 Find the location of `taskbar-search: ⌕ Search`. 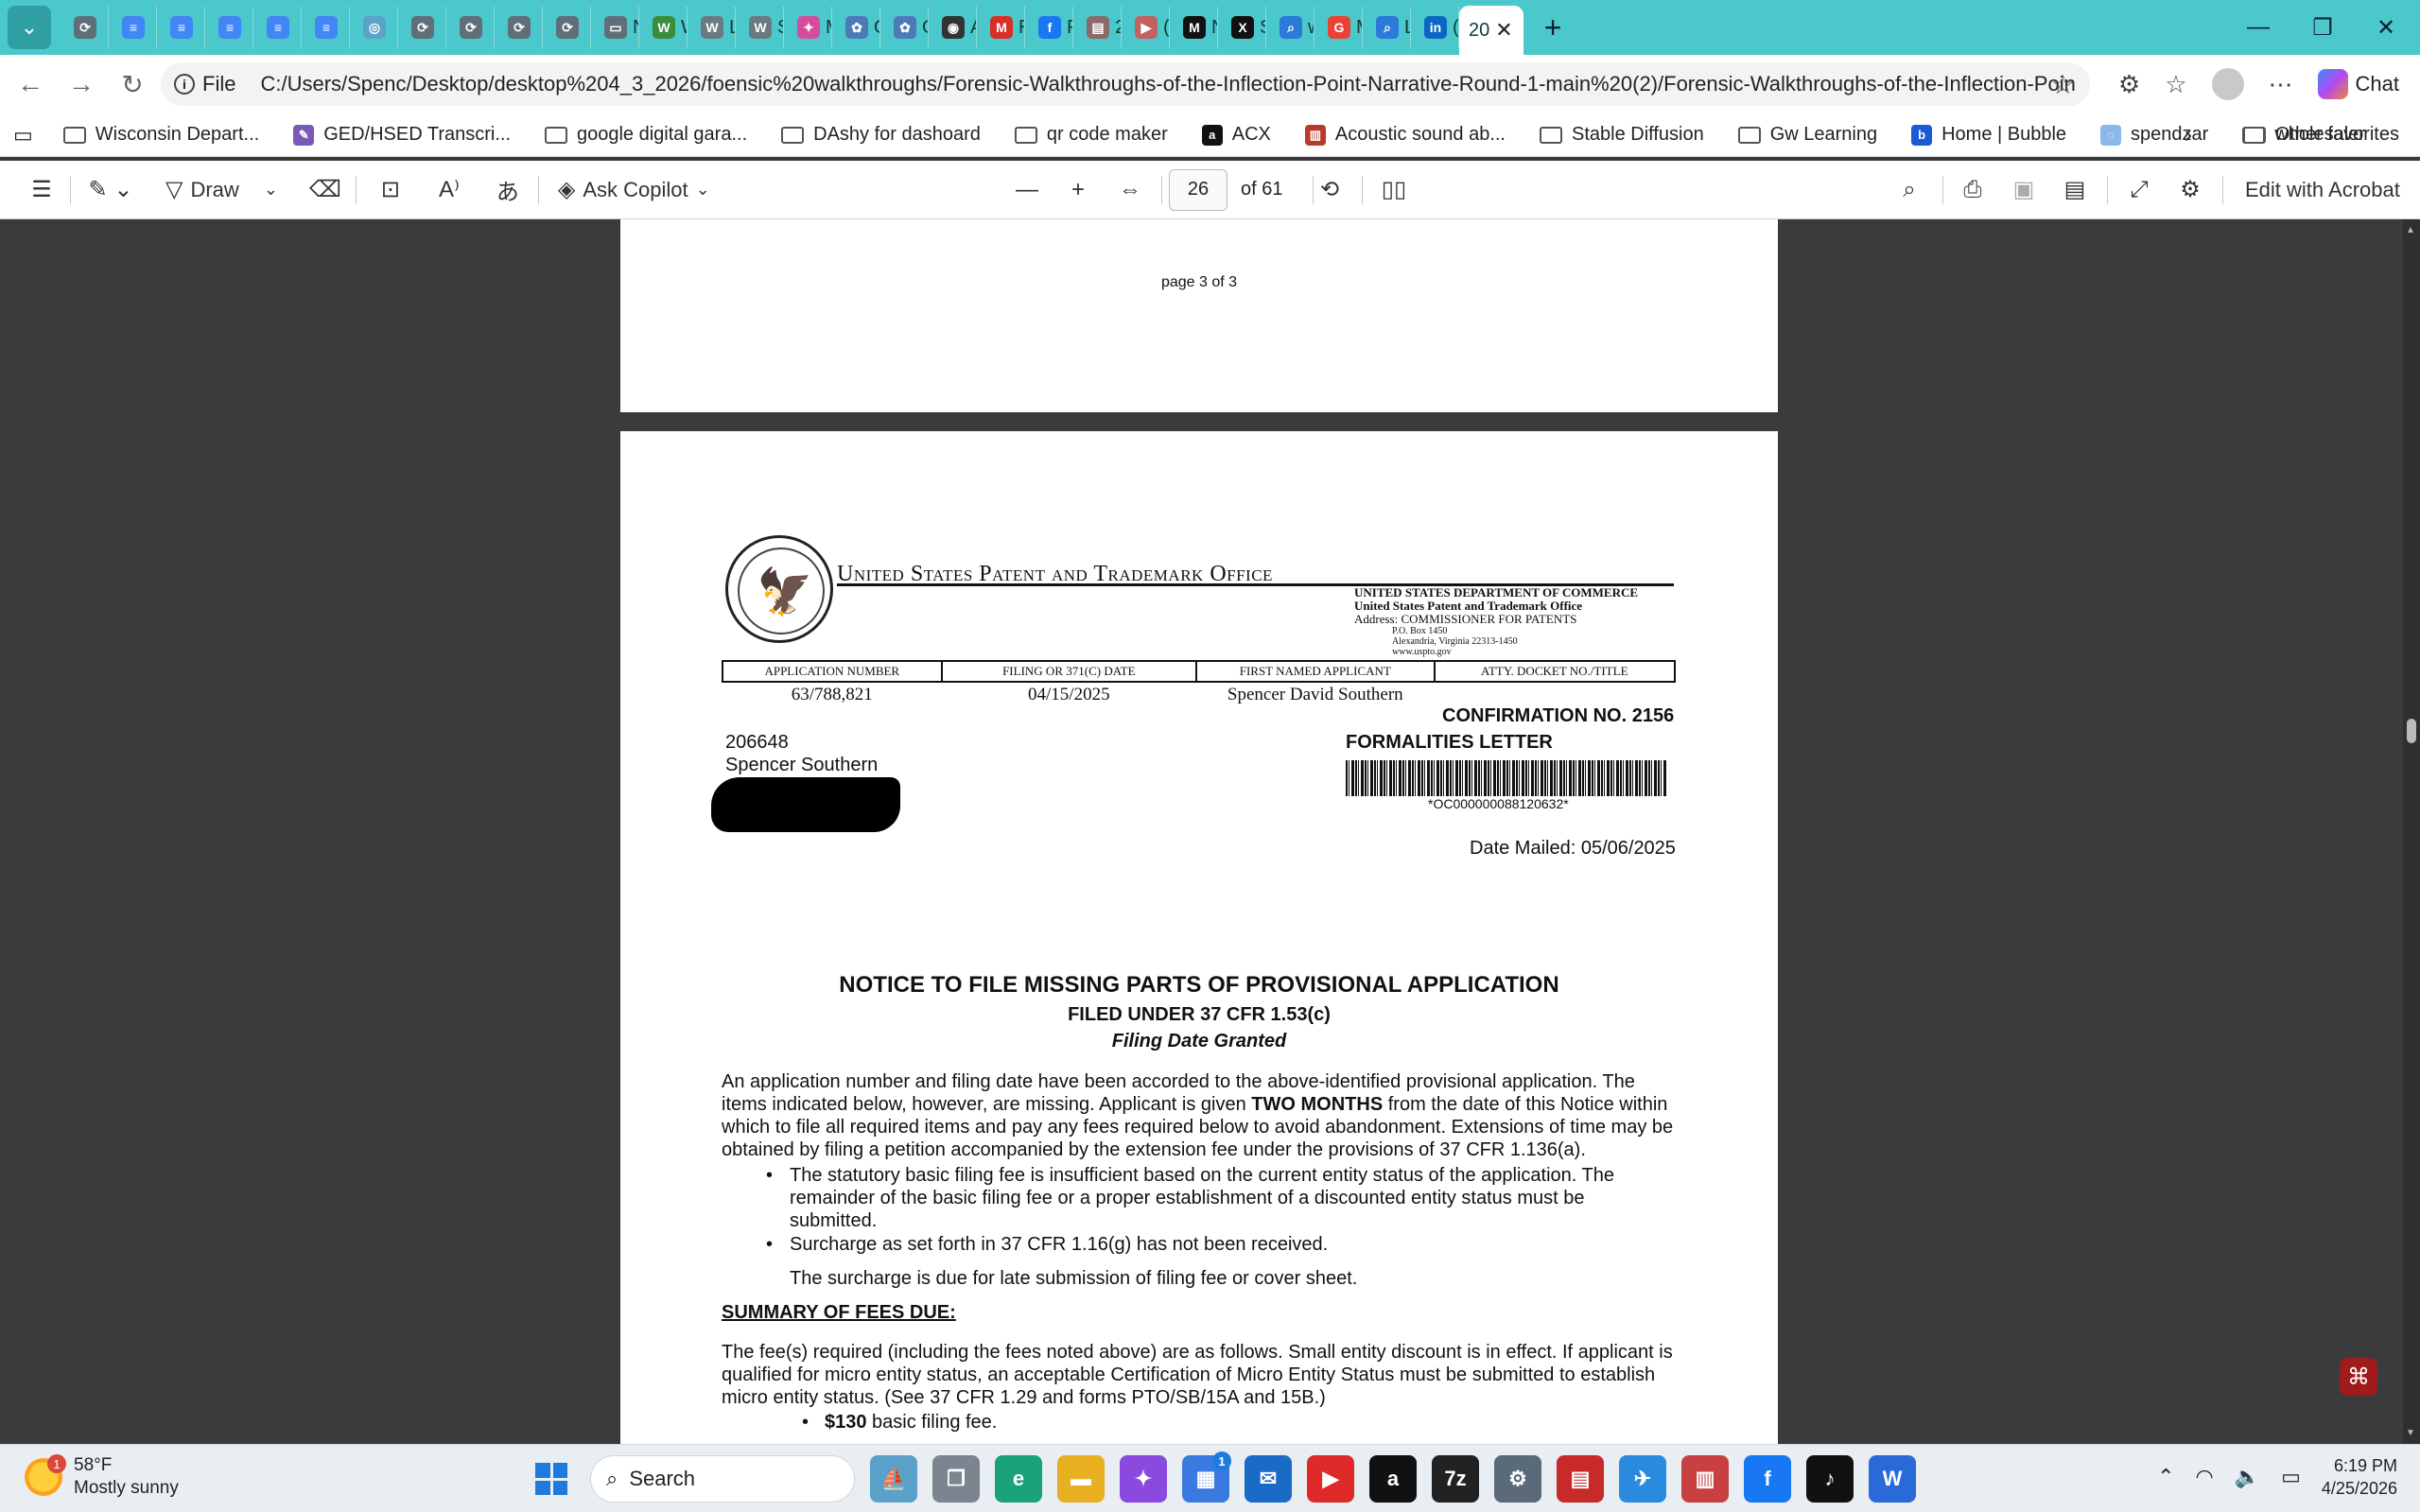

taskbar-search: ⌕ Search is located at coordinates (722, 1479).